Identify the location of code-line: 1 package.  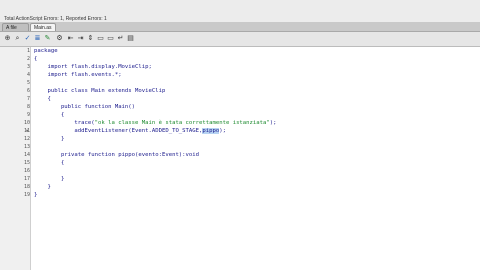
(240, 51).